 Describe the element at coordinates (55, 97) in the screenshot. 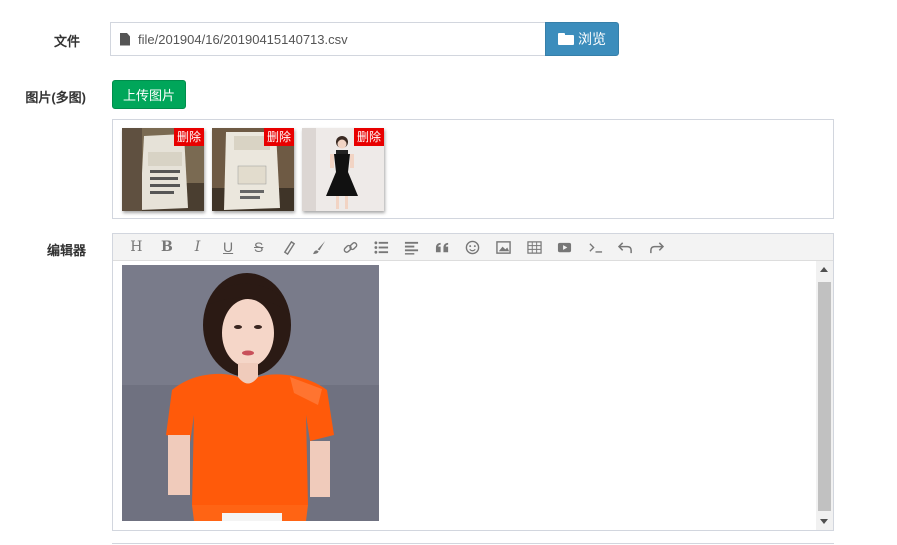

I see `images-label: 图片(多图)` at that location.